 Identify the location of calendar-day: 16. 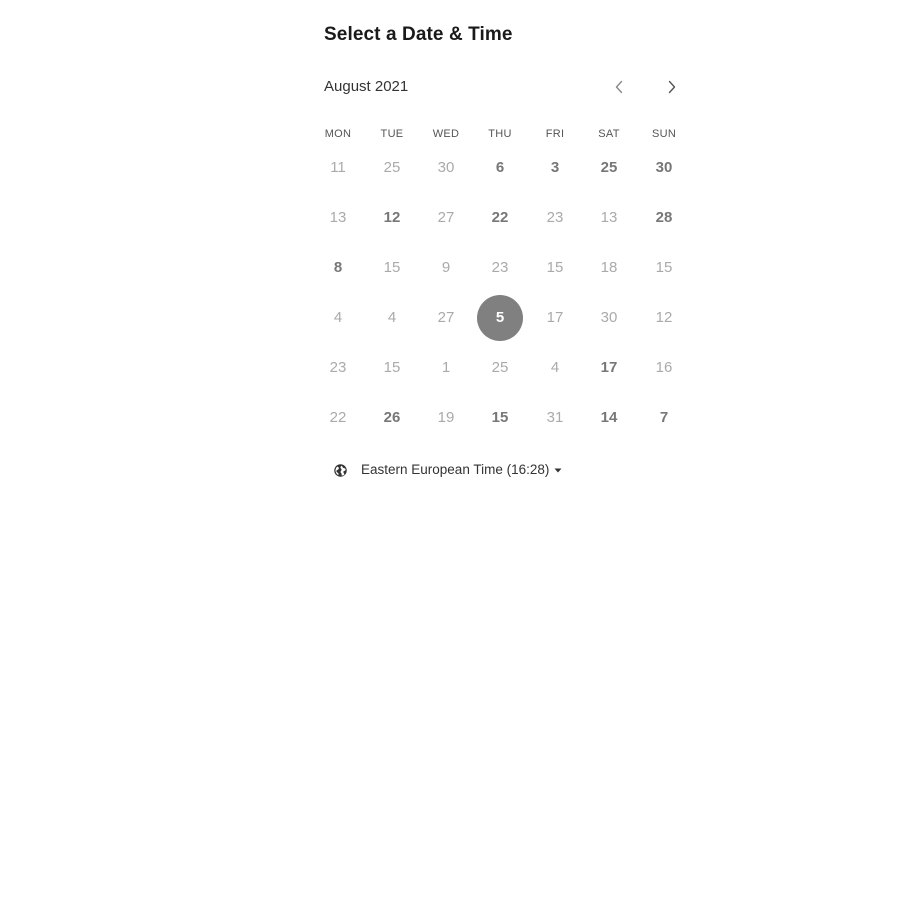
(664, 367).